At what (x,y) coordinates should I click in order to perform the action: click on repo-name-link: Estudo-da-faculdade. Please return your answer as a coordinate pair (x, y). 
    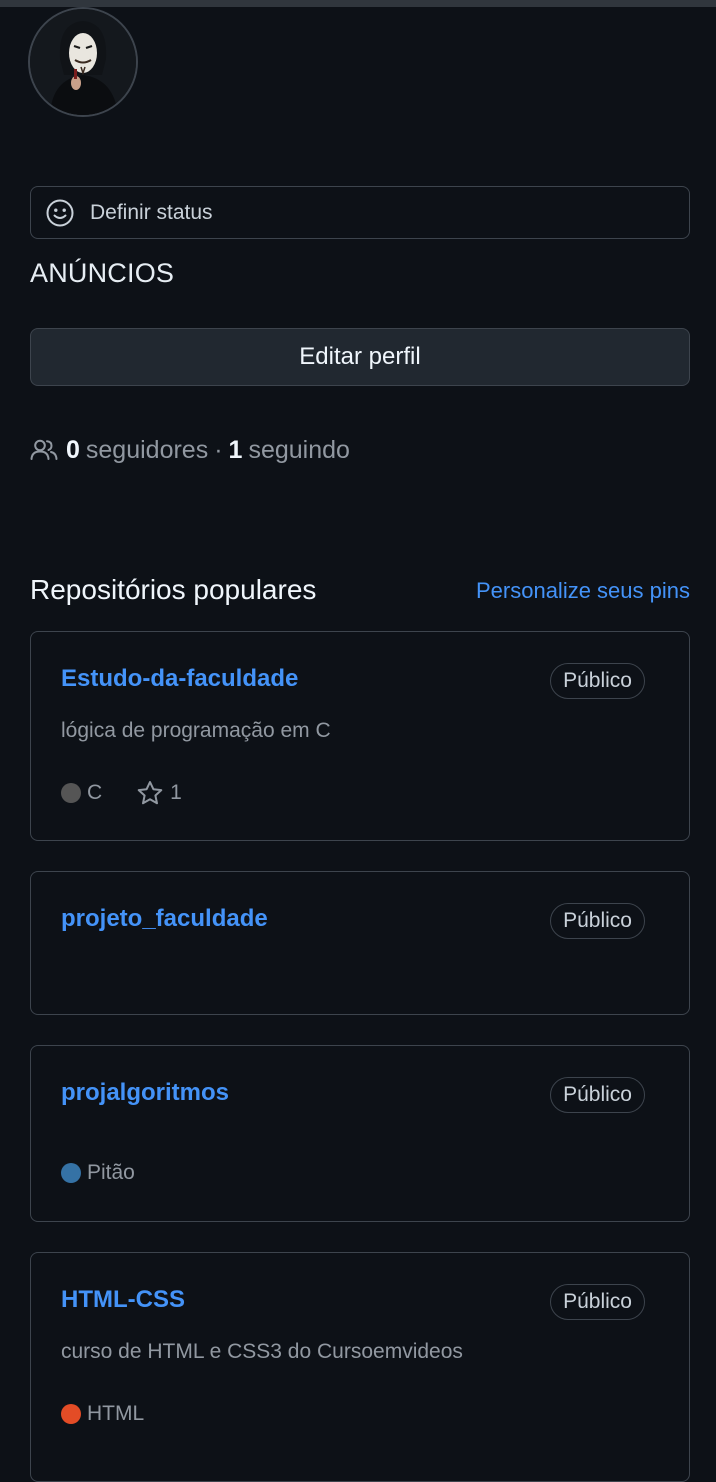
    Looking at the image, I should click on (179, 679).